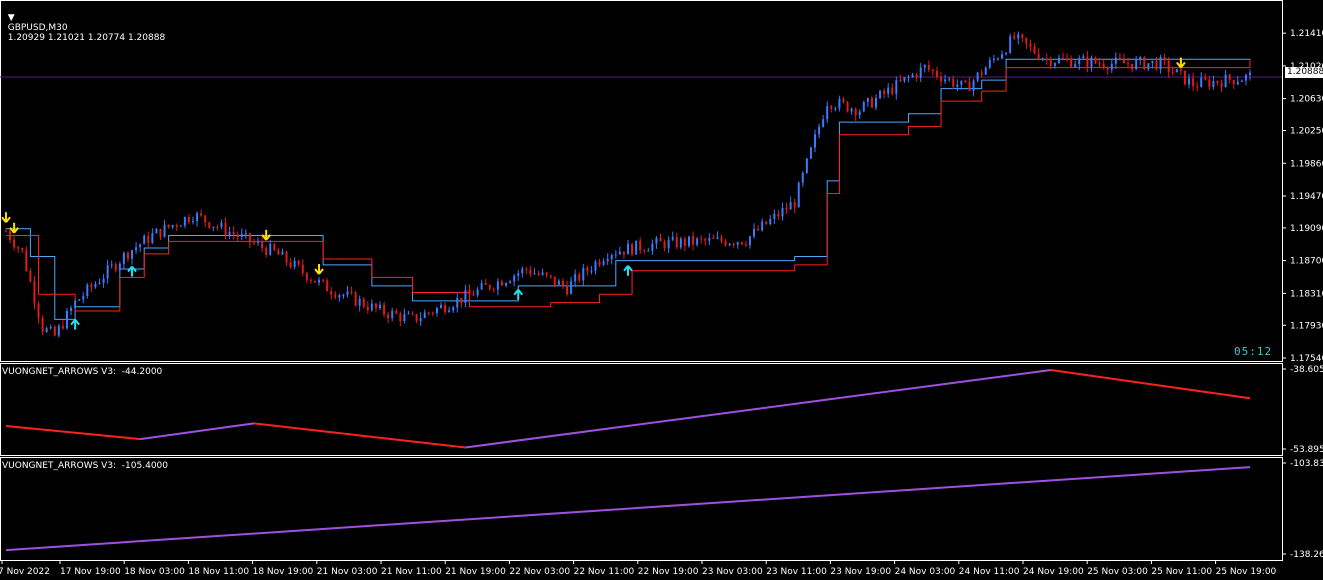 The height and width of the screenshot is (580, 1323). What do you see at coordinates (411, 572) in the screenshot?
I see `time-tick-label: 21 Nov 11:00` at bounding box center [411, 572].